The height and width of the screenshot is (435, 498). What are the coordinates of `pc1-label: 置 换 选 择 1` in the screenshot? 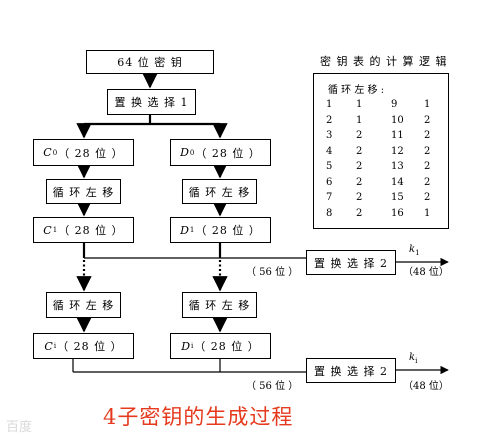 It's located at (151, 102).